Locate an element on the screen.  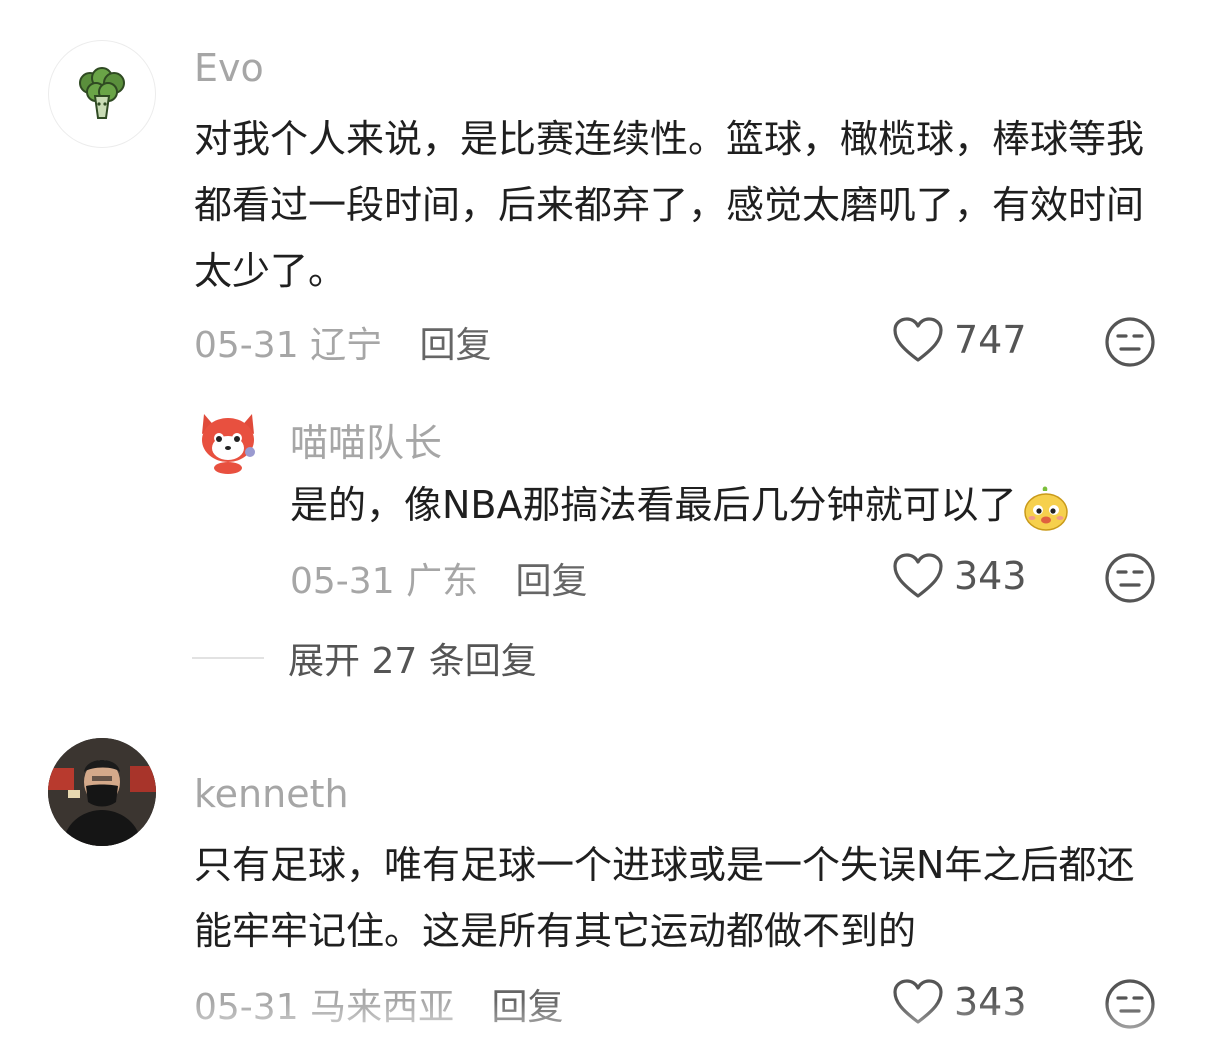
username: Evo is located at coordinates (229, 68).